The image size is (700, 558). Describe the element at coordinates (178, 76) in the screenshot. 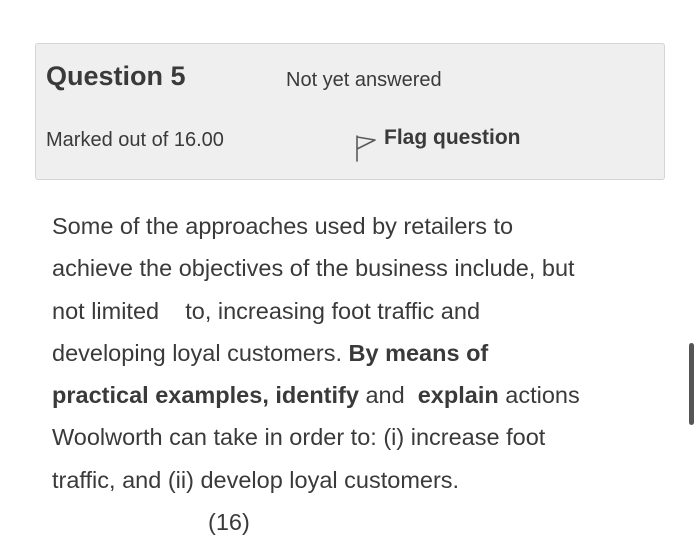

I see `question-number: 5` at that location.